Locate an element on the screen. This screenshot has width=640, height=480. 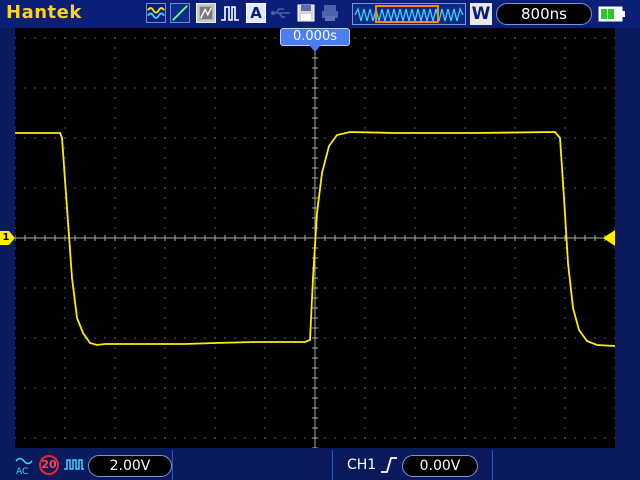
trigger-position-readout: 0.000s is located at coordinates (315, 37).